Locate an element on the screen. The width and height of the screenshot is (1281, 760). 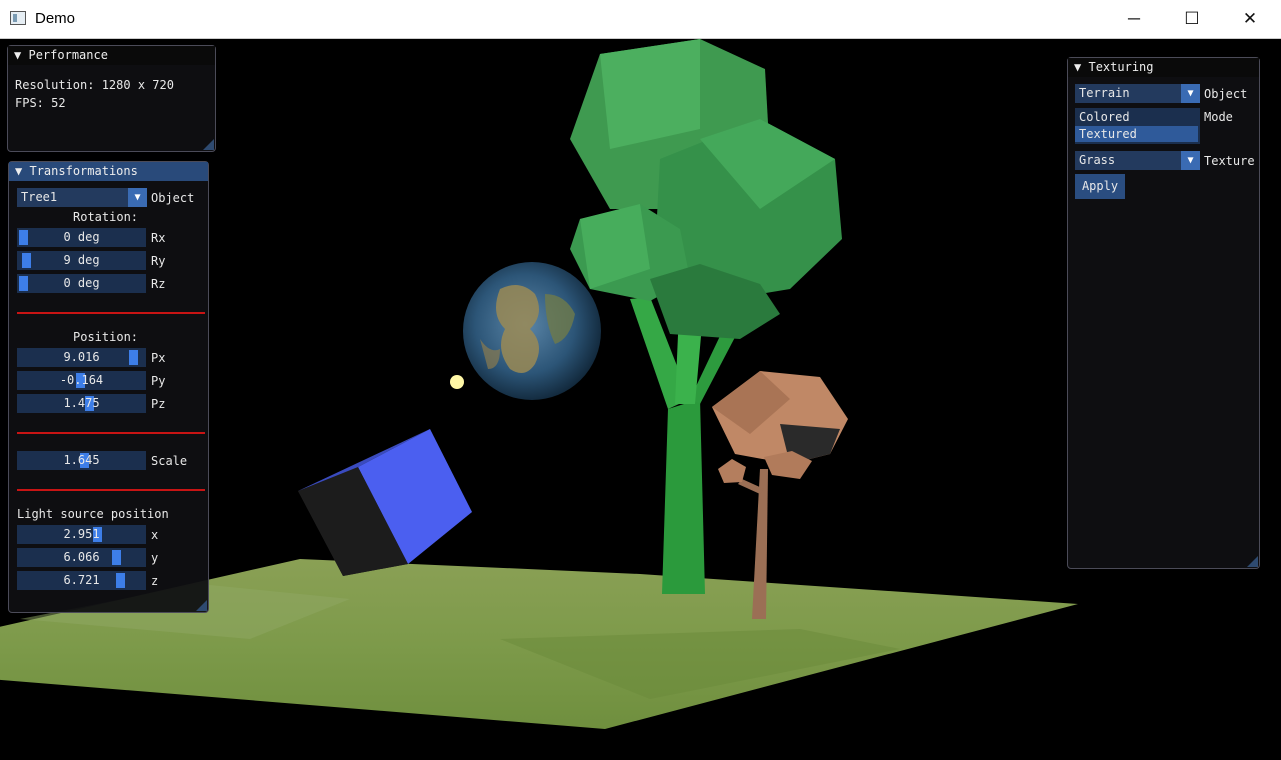
ry-slider: 9 deg is located at coordinates (81, 260).